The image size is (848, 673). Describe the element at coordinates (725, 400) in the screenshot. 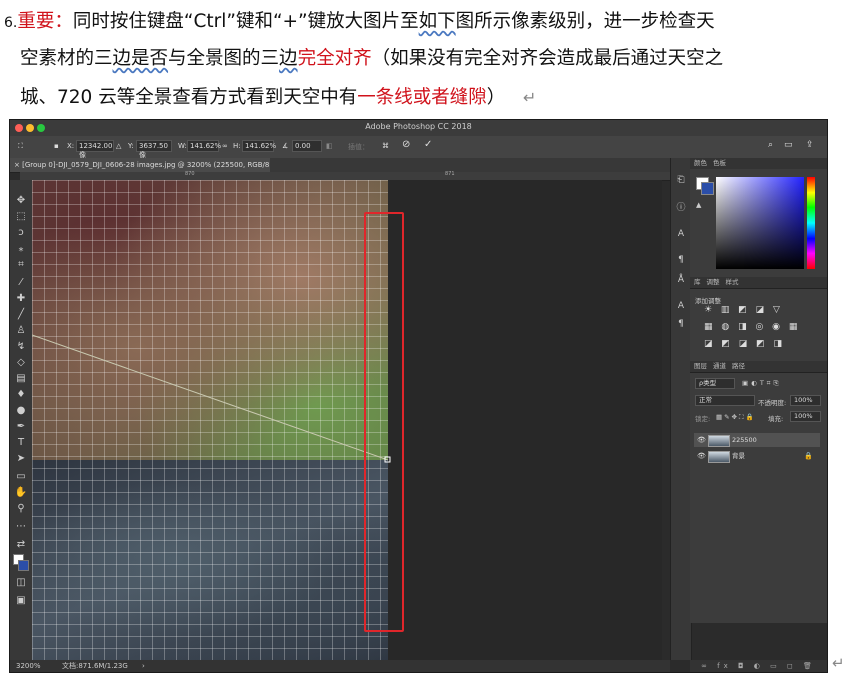

I see `blend-mode-select: 正常` at that location.